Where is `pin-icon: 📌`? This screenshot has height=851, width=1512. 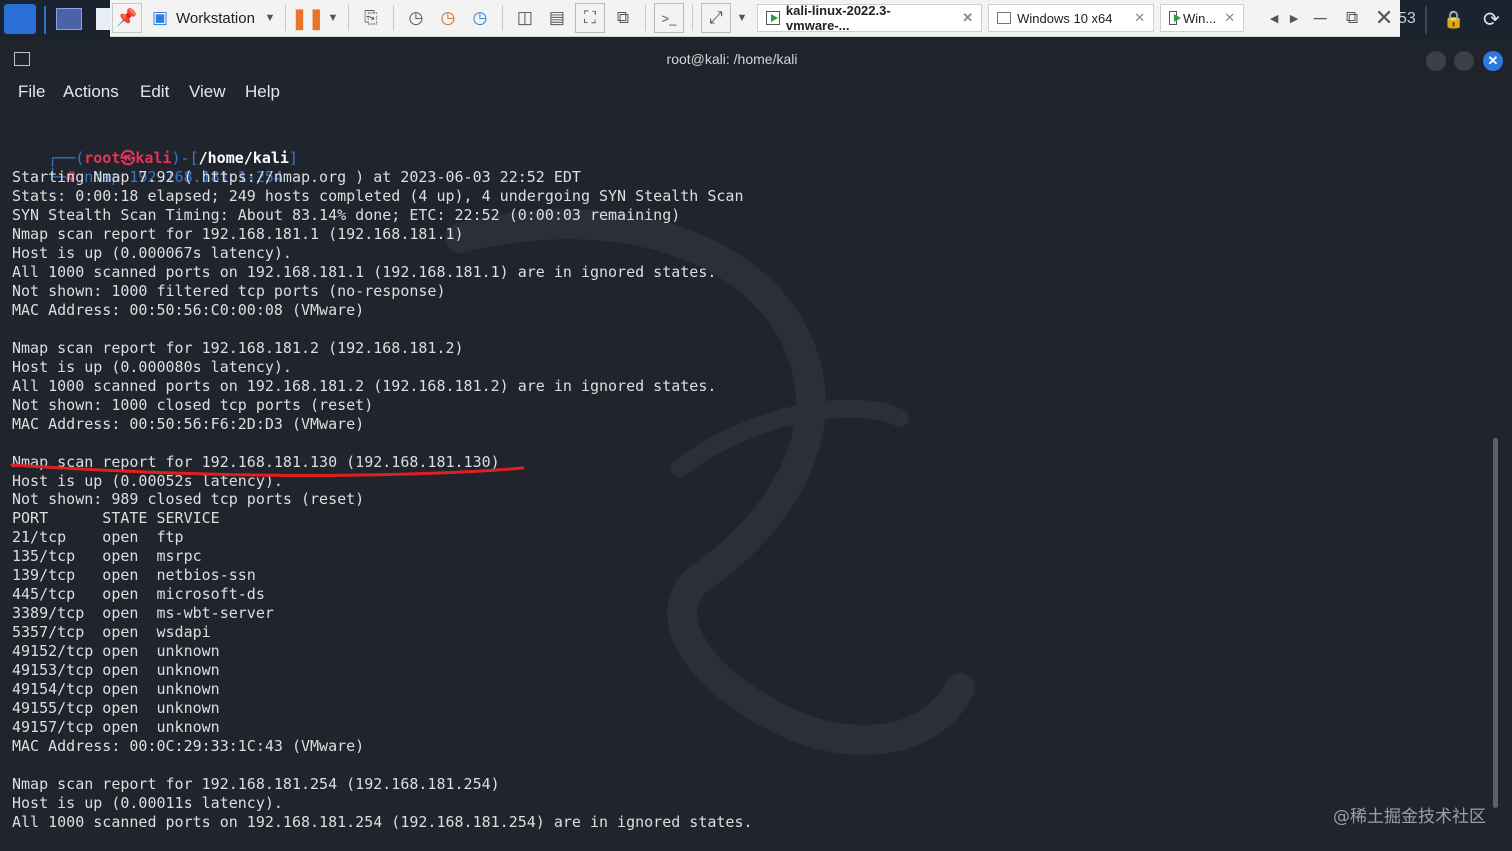
pin-icon: 📌 is located at coordinates (127, 18).